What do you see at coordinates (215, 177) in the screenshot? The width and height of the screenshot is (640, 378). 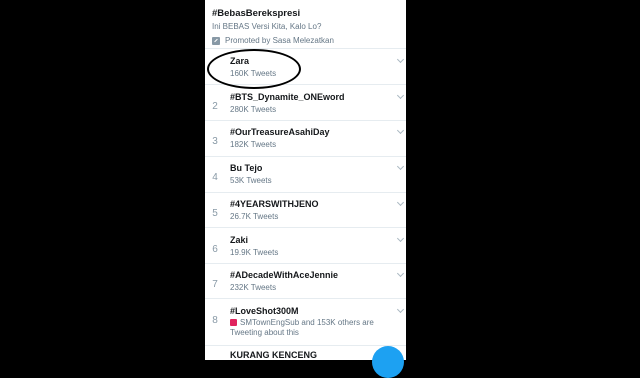 I see `trend-rank: 4` at bounding box center [215, 177].